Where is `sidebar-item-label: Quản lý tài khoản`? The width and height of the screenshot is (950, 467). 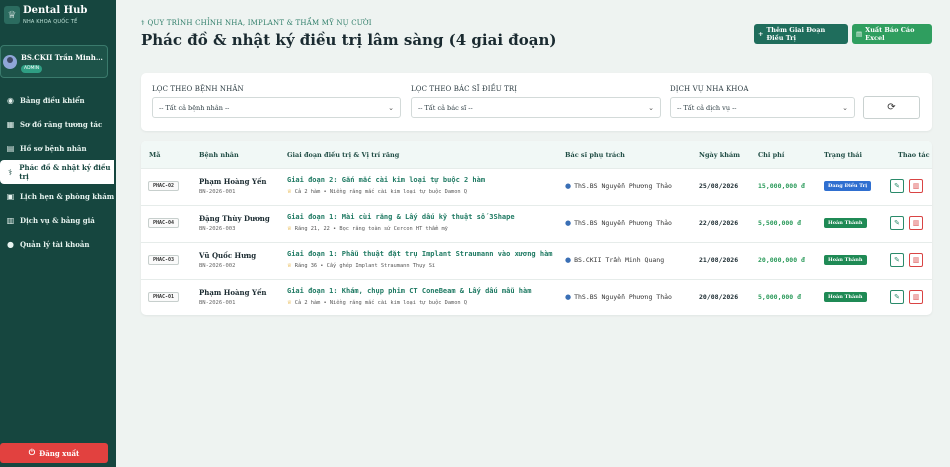 sidebar-item-label: Quản lý tài khoản is located at coordinates (55, 244).